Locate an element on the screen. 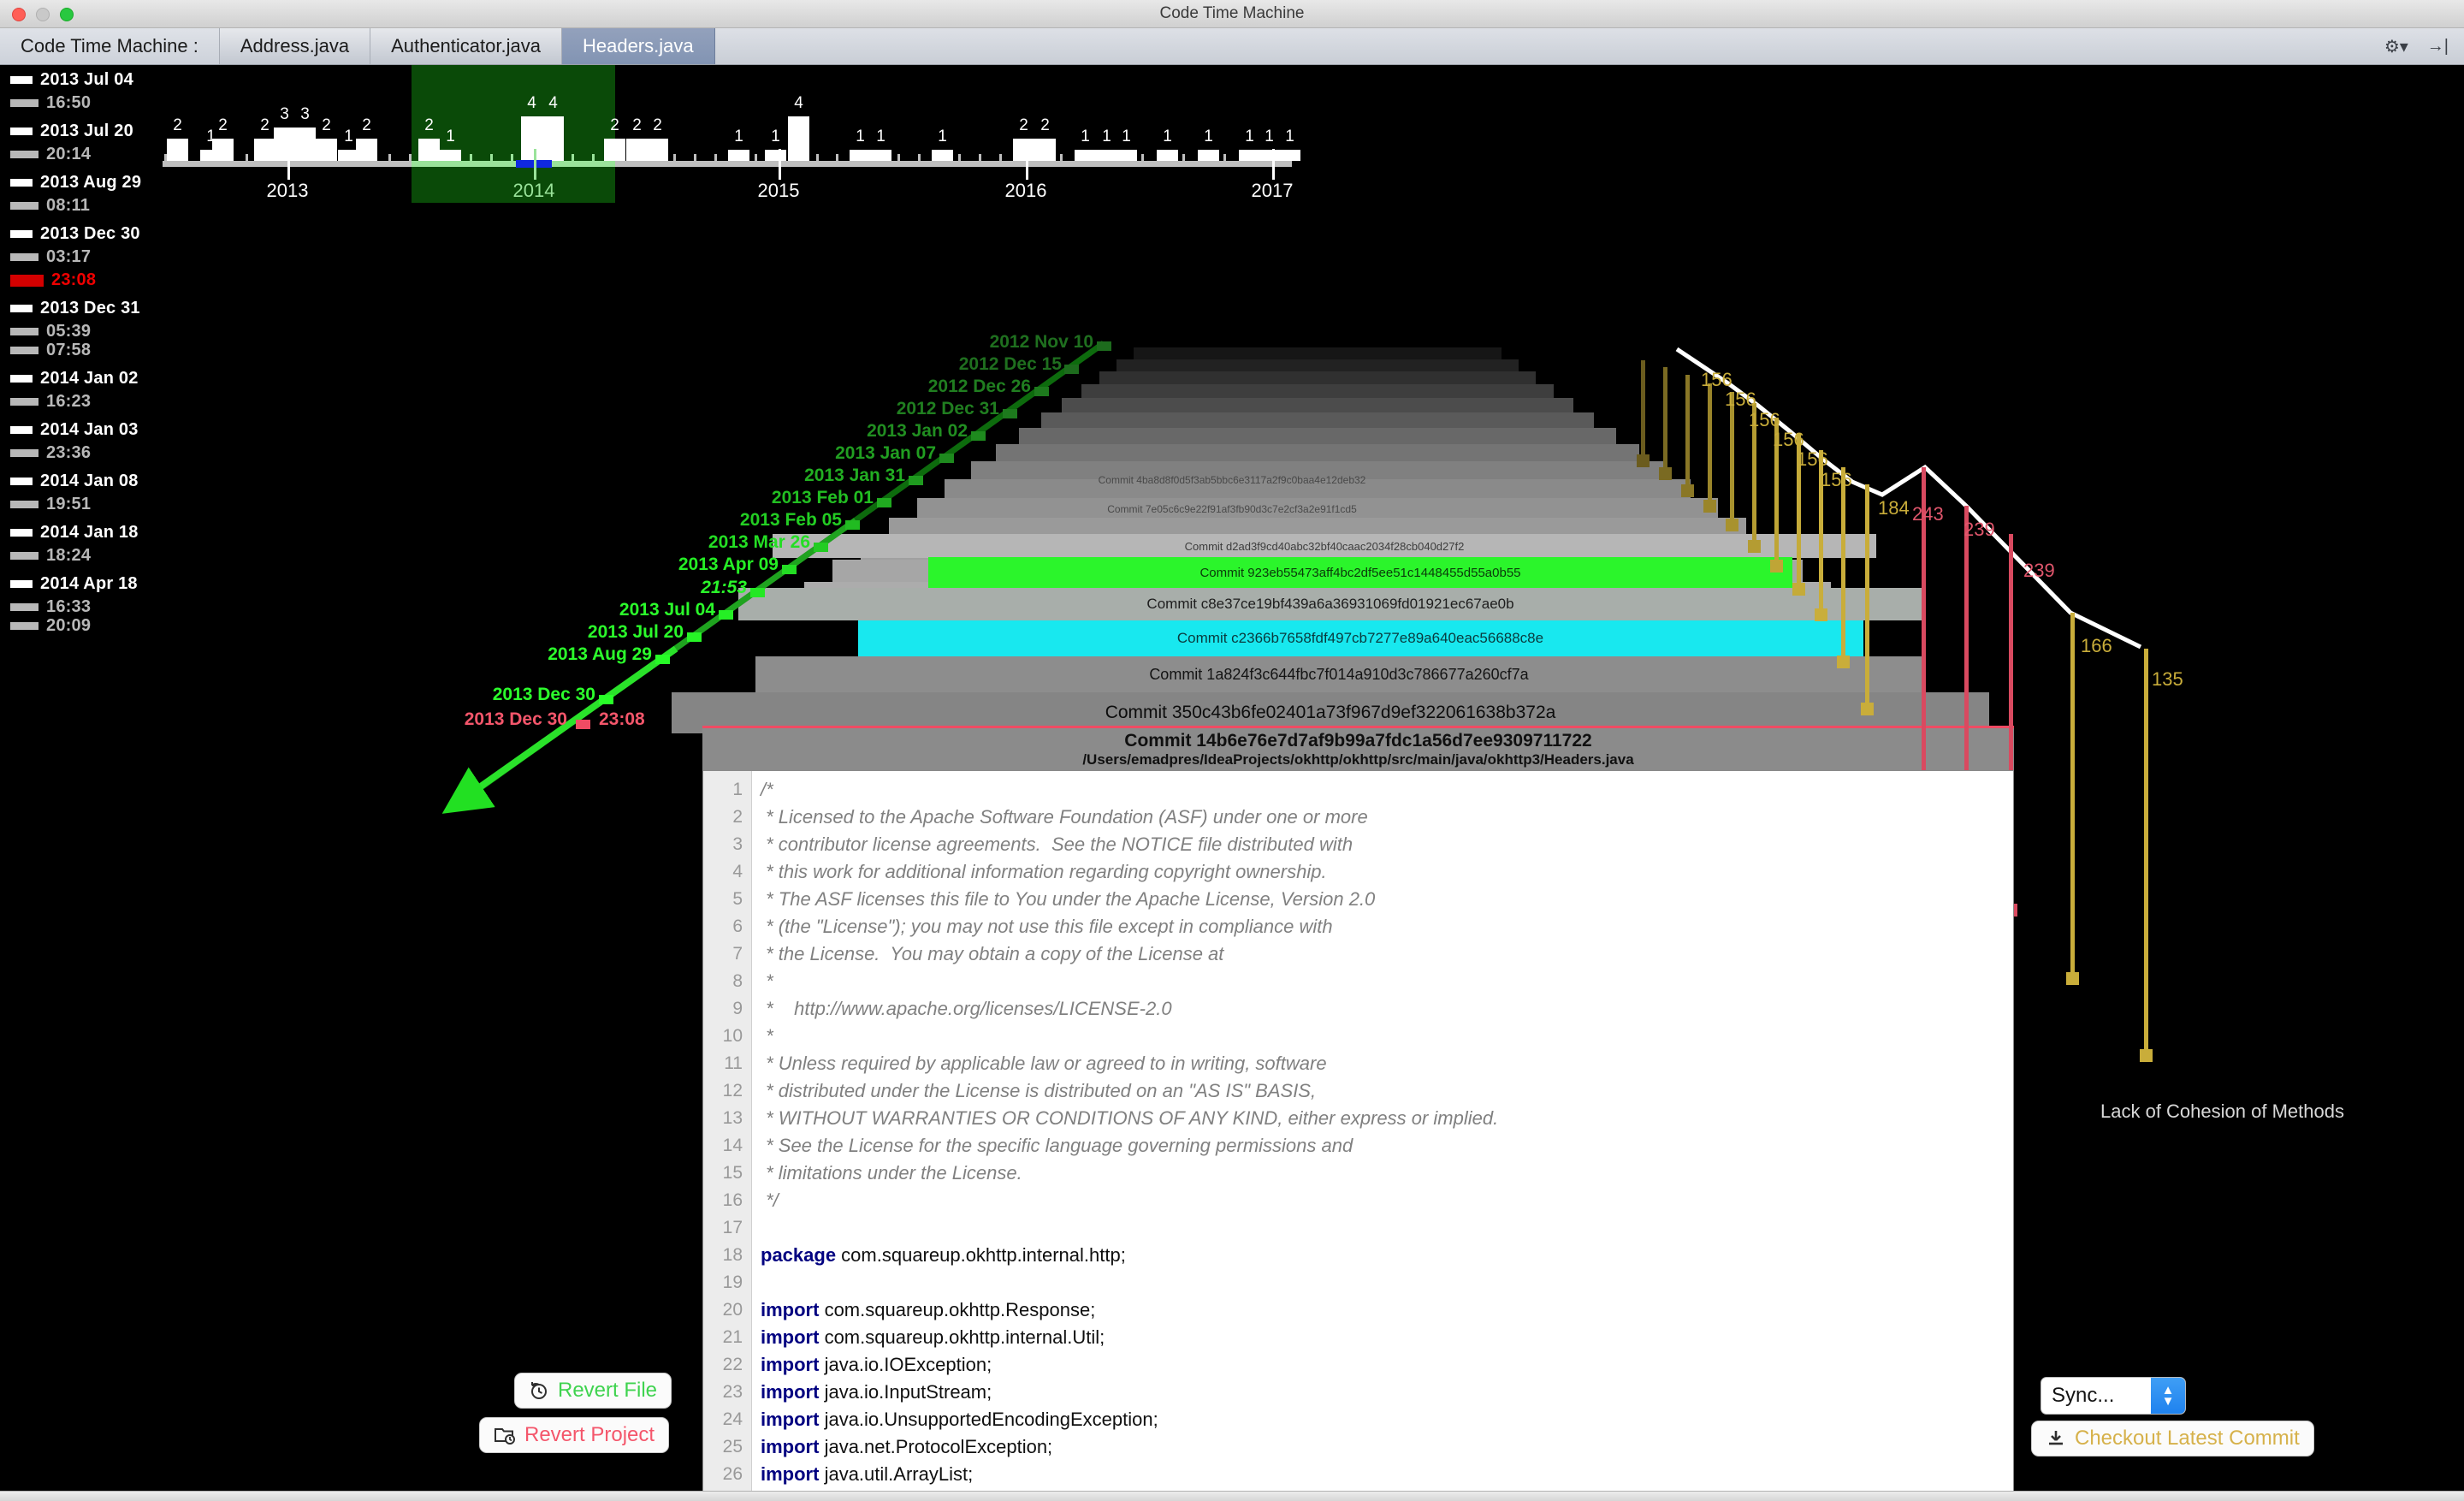 Image resolution: width=2464 pixels, height=1501 pixels. code-line: 20 import com.squareup.okhttp.Response; is located at coordinates (1358, 1310).